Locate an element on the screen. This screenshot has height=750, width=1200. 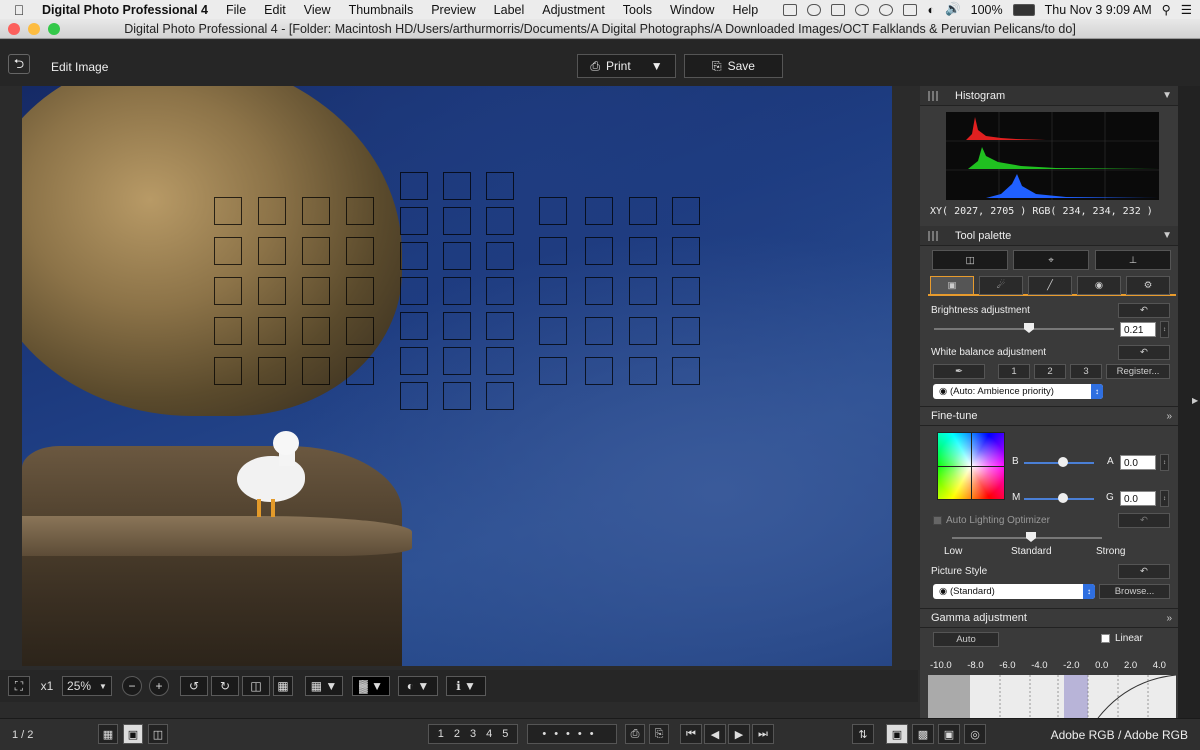
alo-reset-icon: ↶ is located at coordinates (1144, 520).